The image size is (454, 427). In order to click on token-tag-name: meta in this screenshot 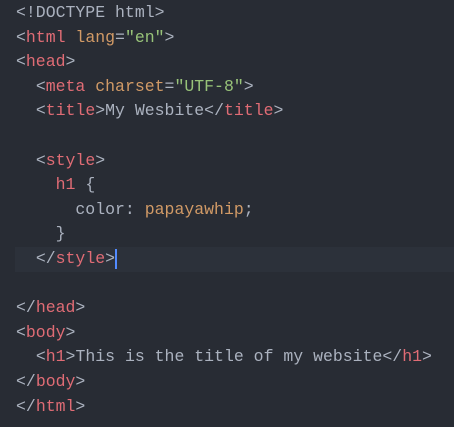, I will do `click(65, 86)`.